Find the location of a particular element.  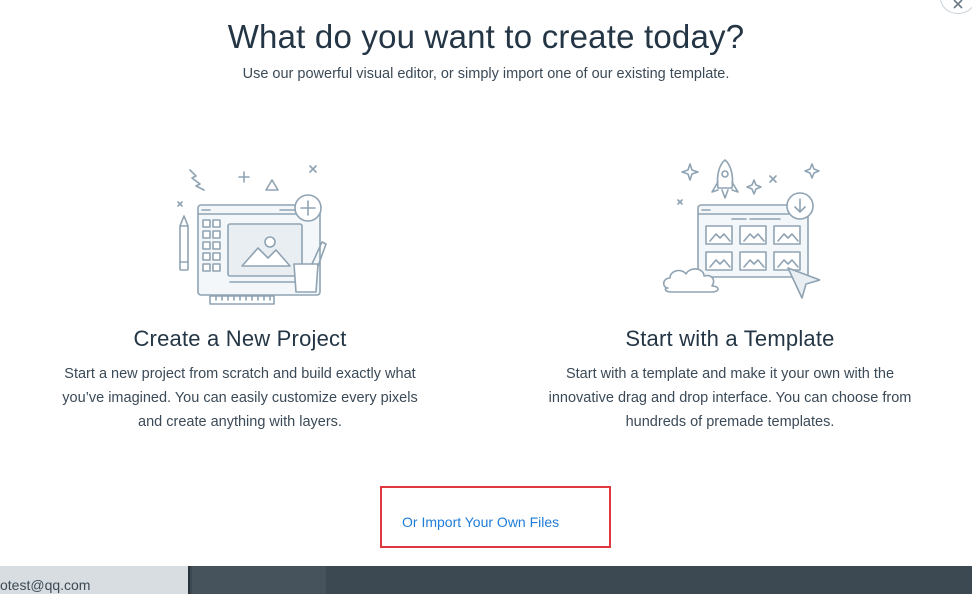

account-panel: otest@qq.com is located at coordinates (95, 580).